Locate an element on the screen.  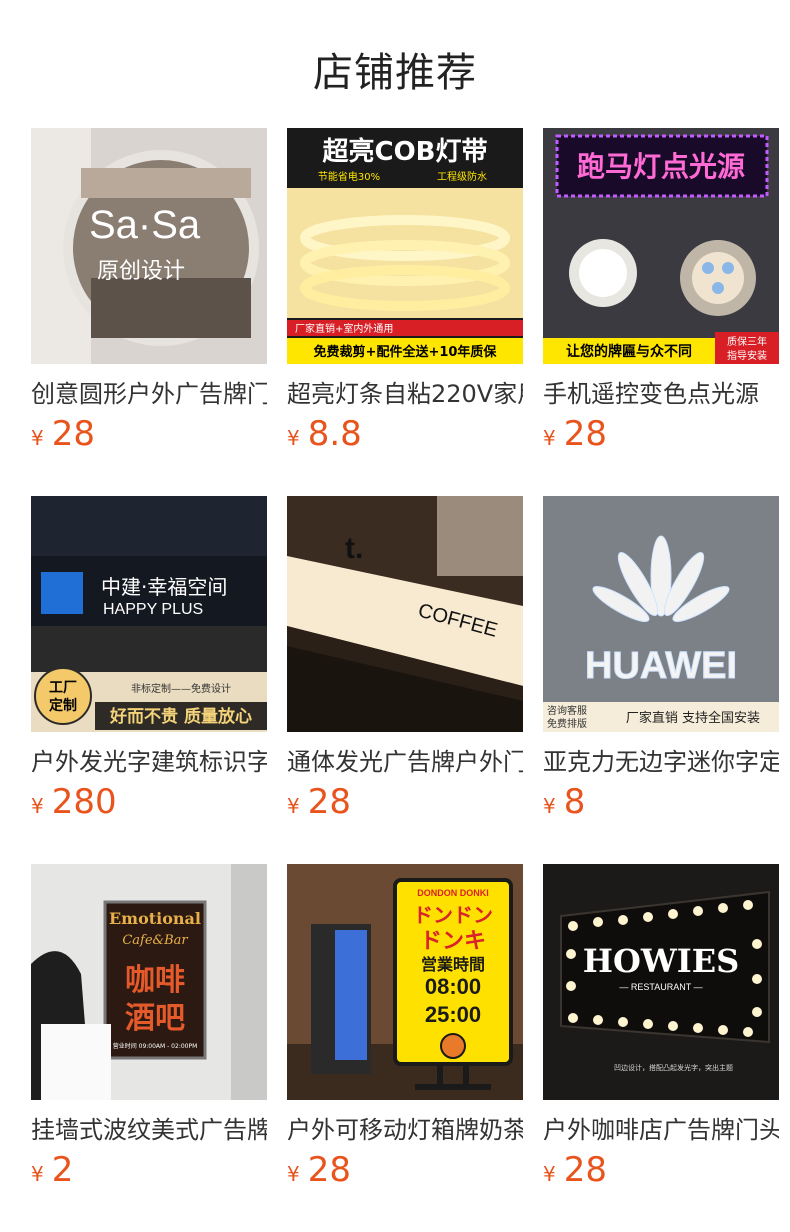
svg-text: 跑马灯点光源 is located at coordinates (661, 166).